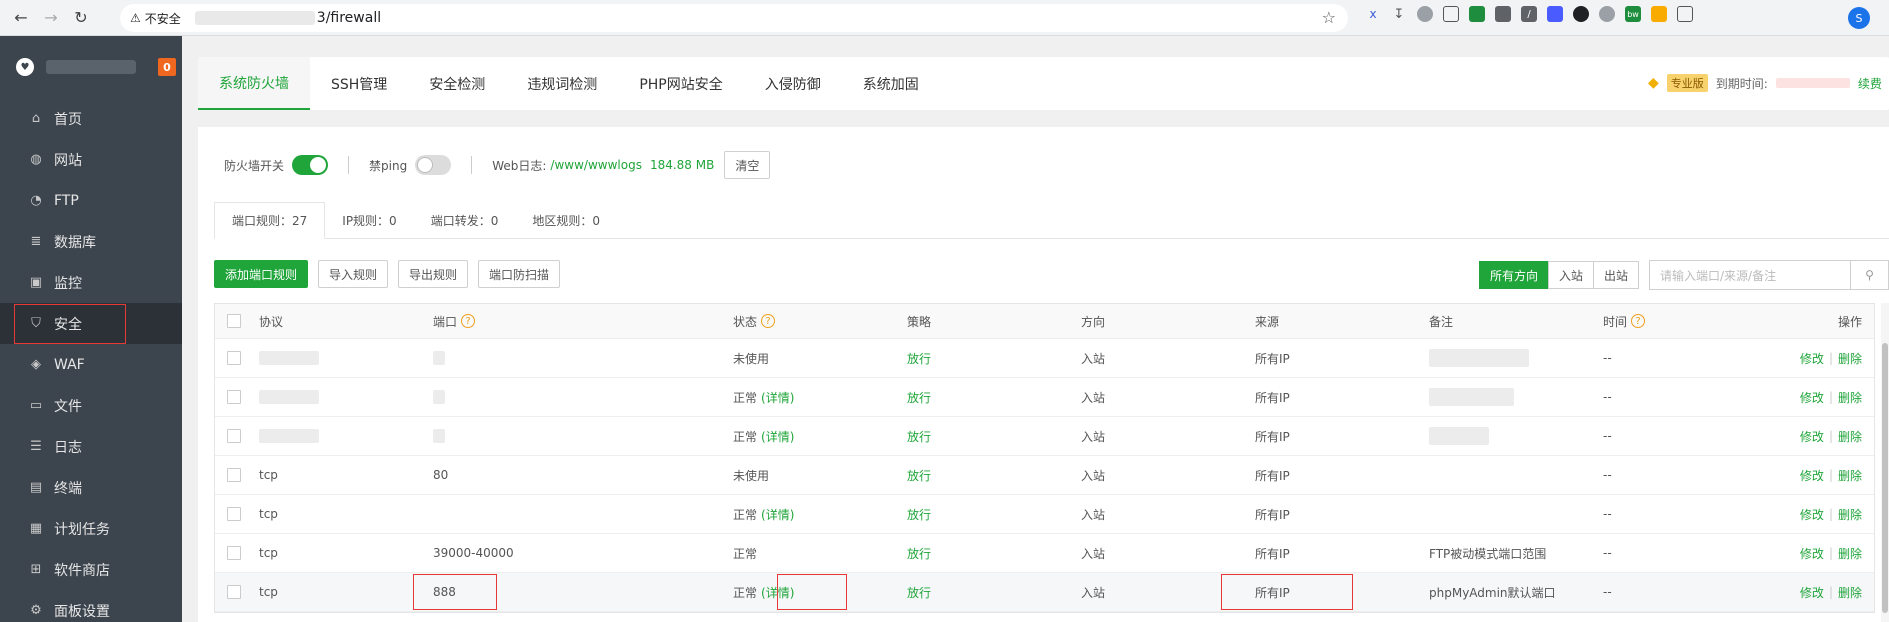  What do you see at coordinates (1513, 275) in the screenshot?
I see `direction-all-button: 所有方向` at bounding box center [1513, 275].